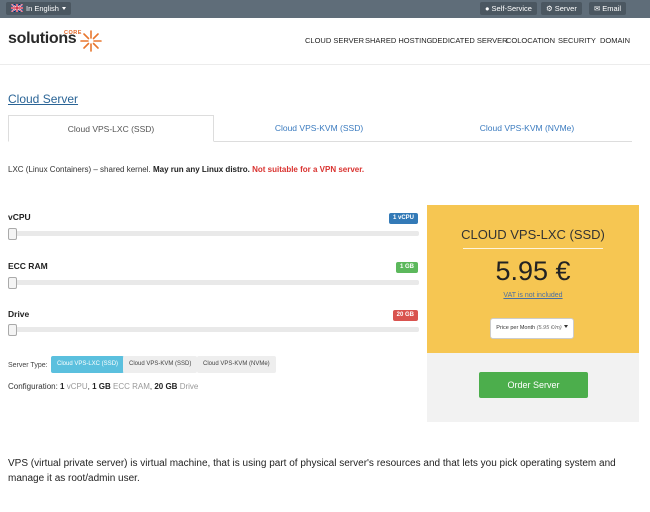  I want to click on vcpu-badge: 1 vCPU, so click(403, 218).